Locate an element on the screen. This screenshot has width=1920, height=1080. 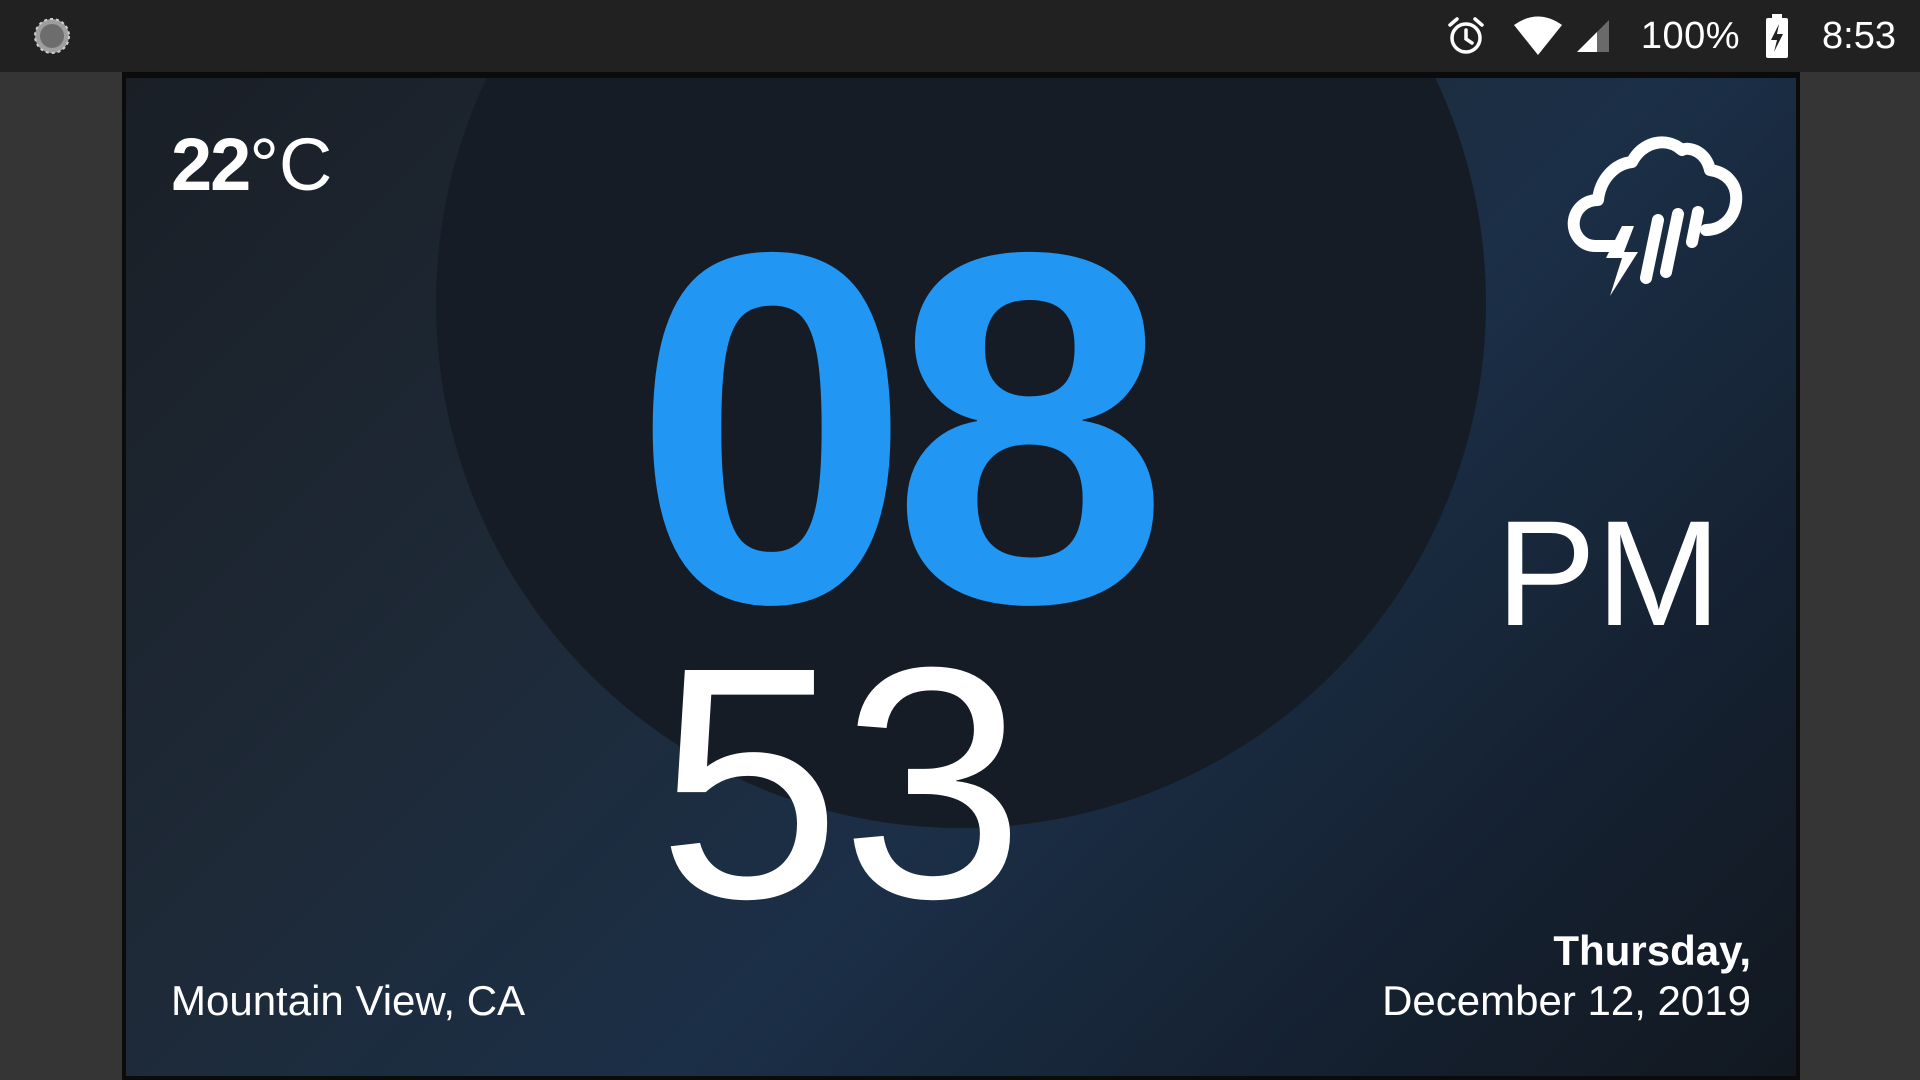
thunderstorm-rain-icon is located at coordinates (1655, 216).